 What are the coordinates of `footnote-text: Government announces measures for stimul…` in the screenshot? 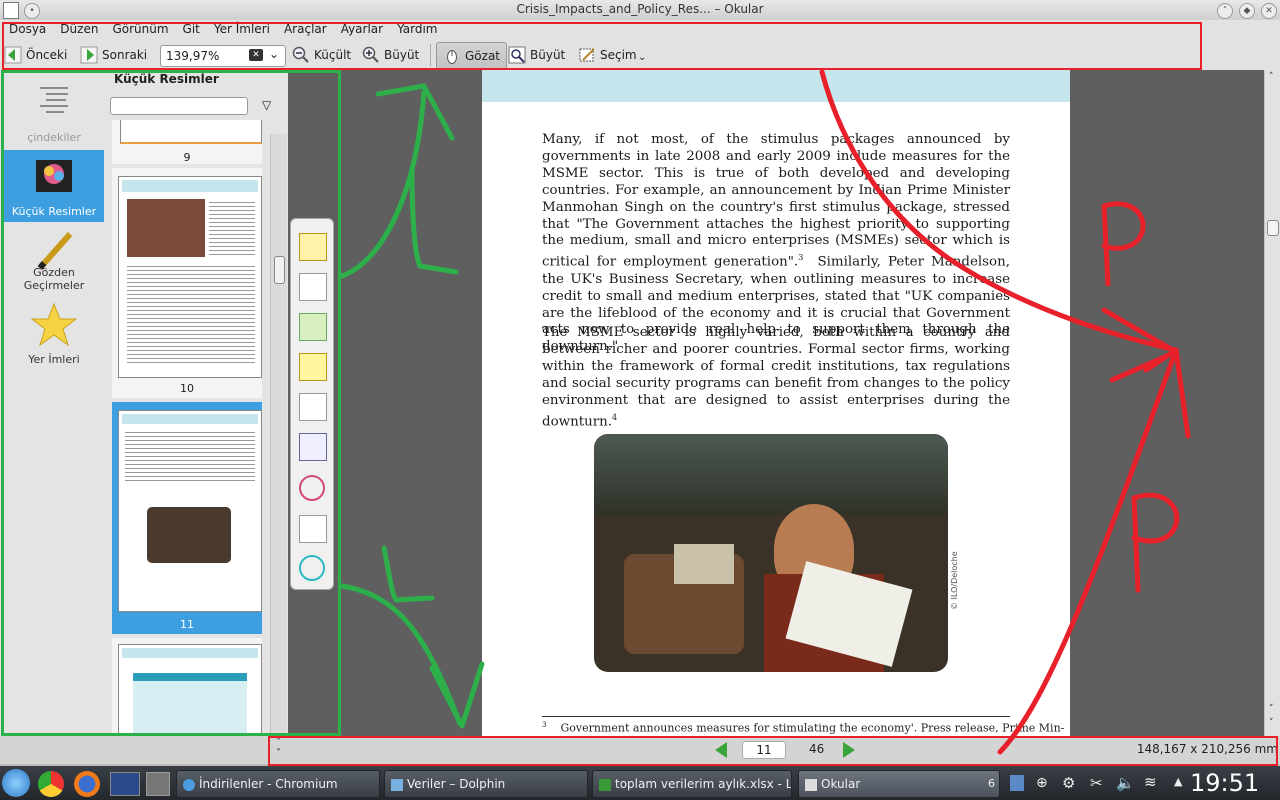 It's located at (812, 728).